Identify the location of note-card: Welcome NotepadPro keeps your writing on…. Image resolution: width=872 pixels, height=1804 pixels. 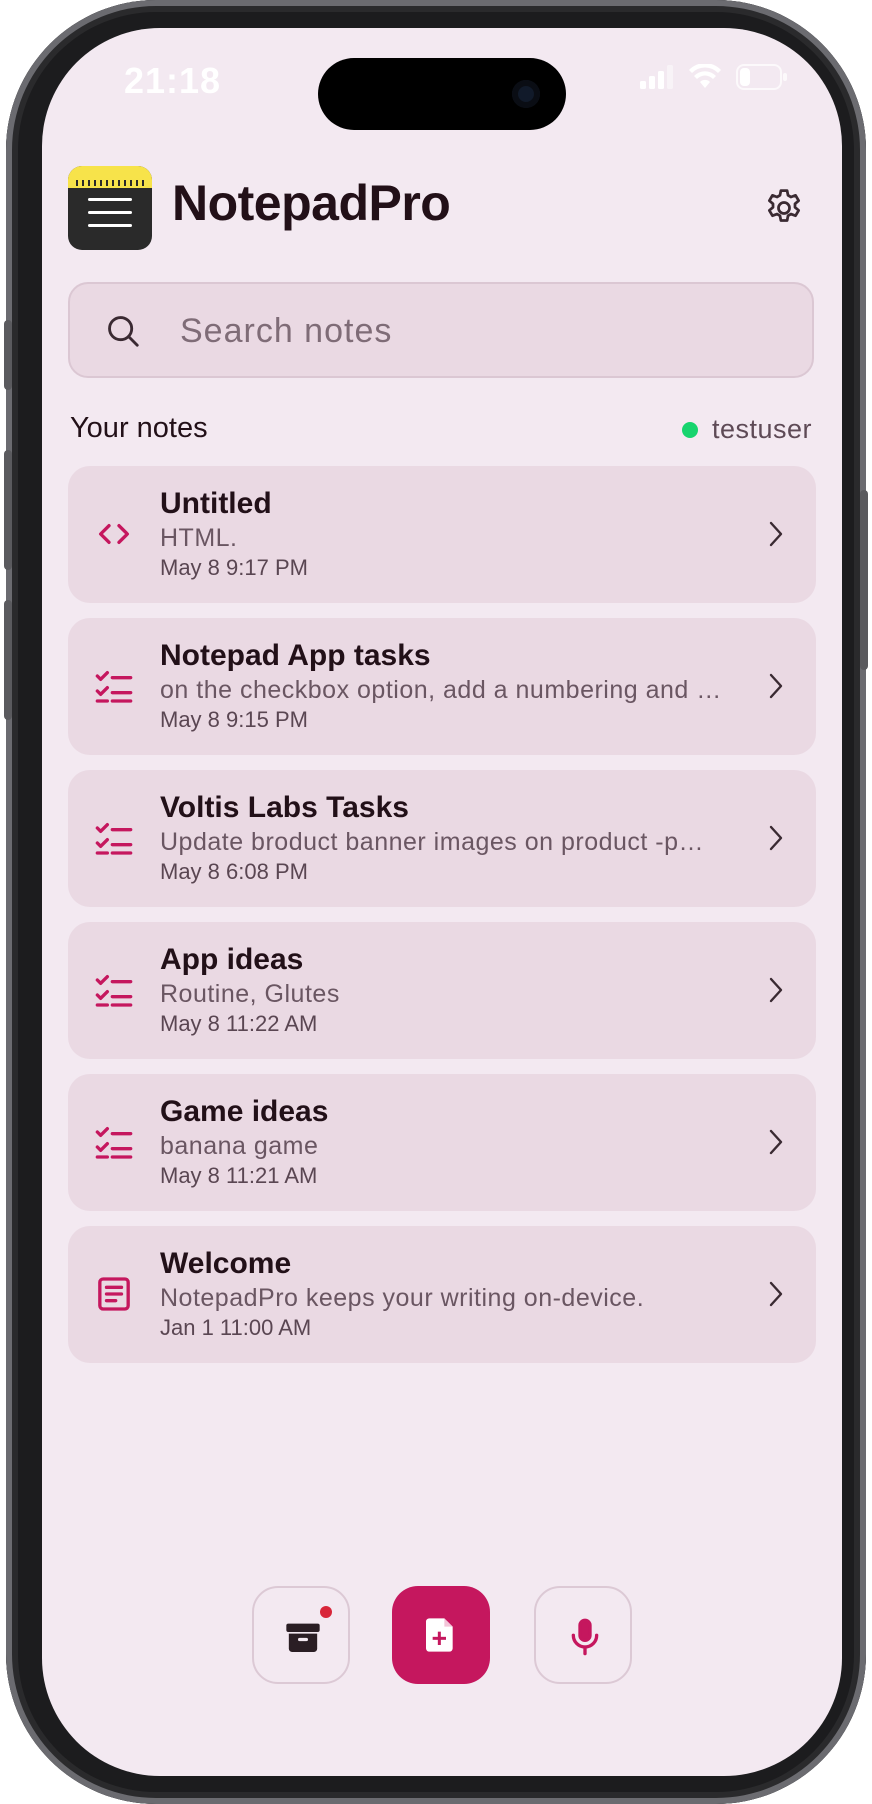
(442, 1294).